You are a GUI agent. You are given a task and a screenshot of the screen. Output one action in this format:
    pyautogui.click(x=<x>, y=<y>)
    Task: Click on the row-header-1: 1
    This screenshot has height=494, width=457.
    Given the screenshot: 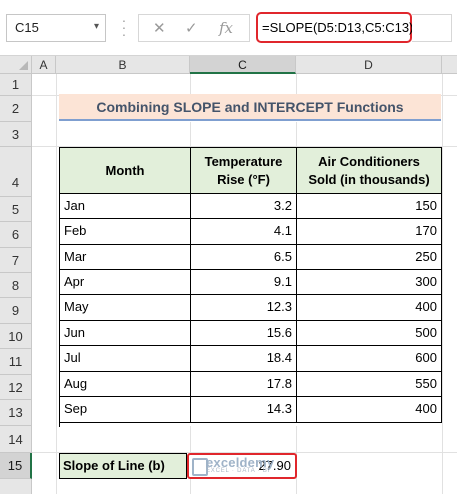 What is the action you would take?
    pyautogui.click(x=16, y=85)
    